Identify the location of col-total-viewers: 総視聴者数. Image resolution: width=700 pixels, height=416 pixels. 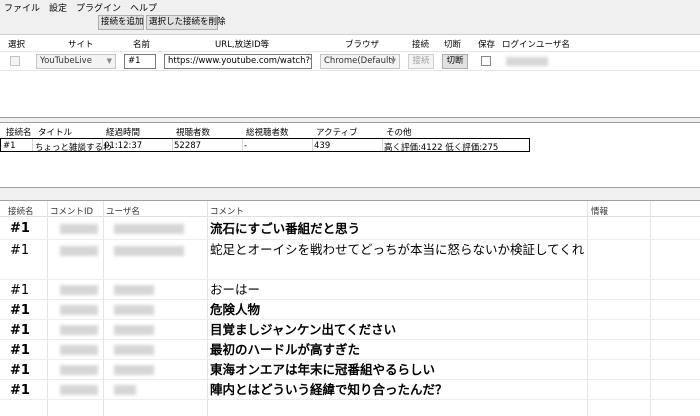
(267, 133).